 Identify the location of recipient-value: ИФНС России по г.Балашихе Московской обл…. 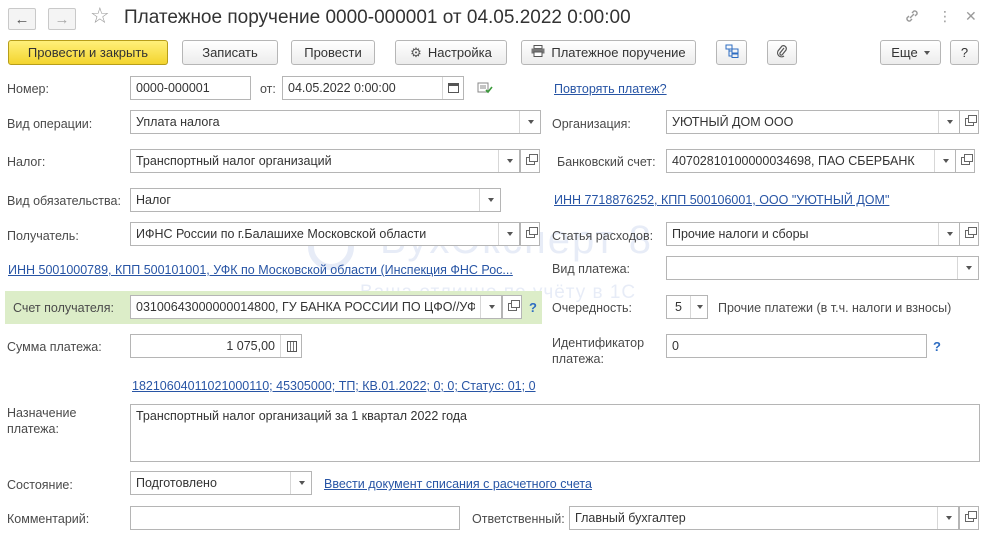
(281, 234).